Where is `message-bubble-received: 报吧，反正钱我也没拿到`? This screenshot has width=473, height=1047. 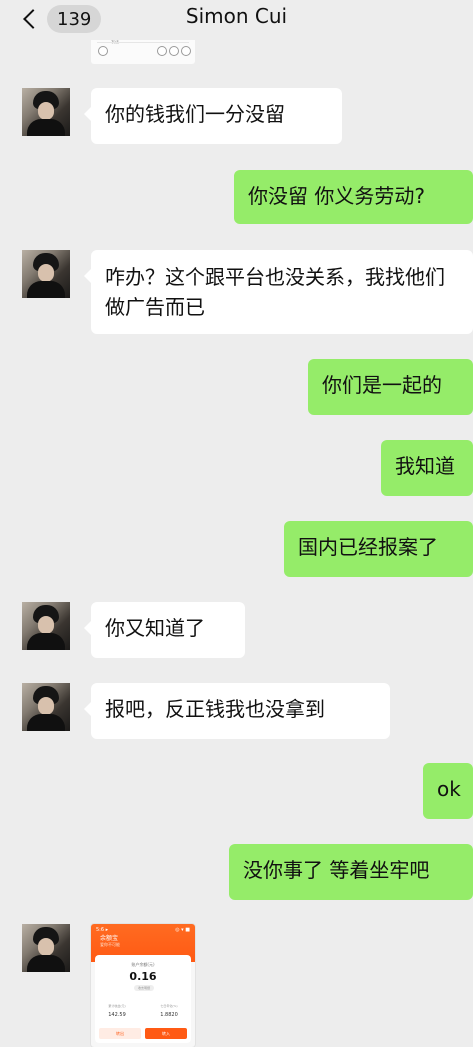
message-bubble-received: 报吧，反正钱我也没拿到 is located at coordinates (237, 711).